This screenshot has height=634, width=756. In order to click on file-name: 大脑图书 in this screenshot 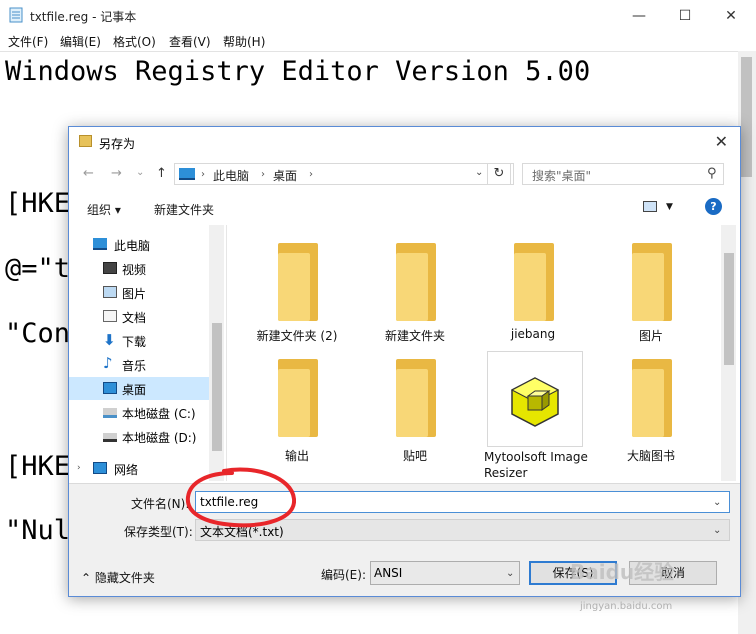, I will do `click(650, 456)`.